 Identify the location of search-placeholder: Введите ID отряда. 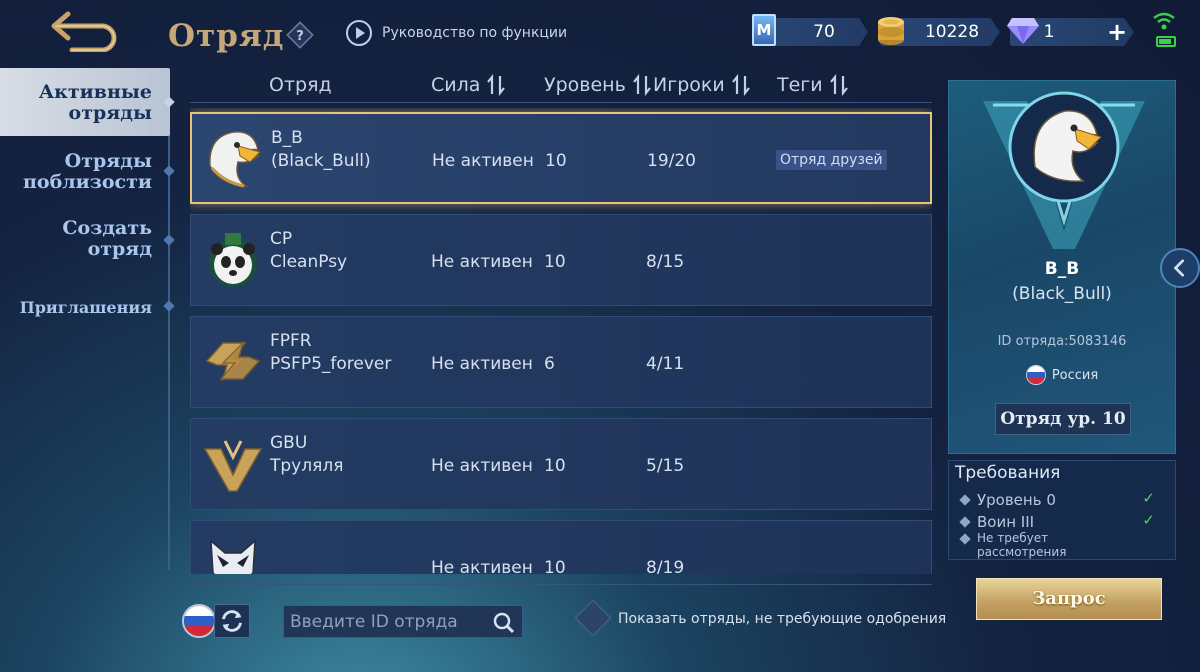
(374, 622).